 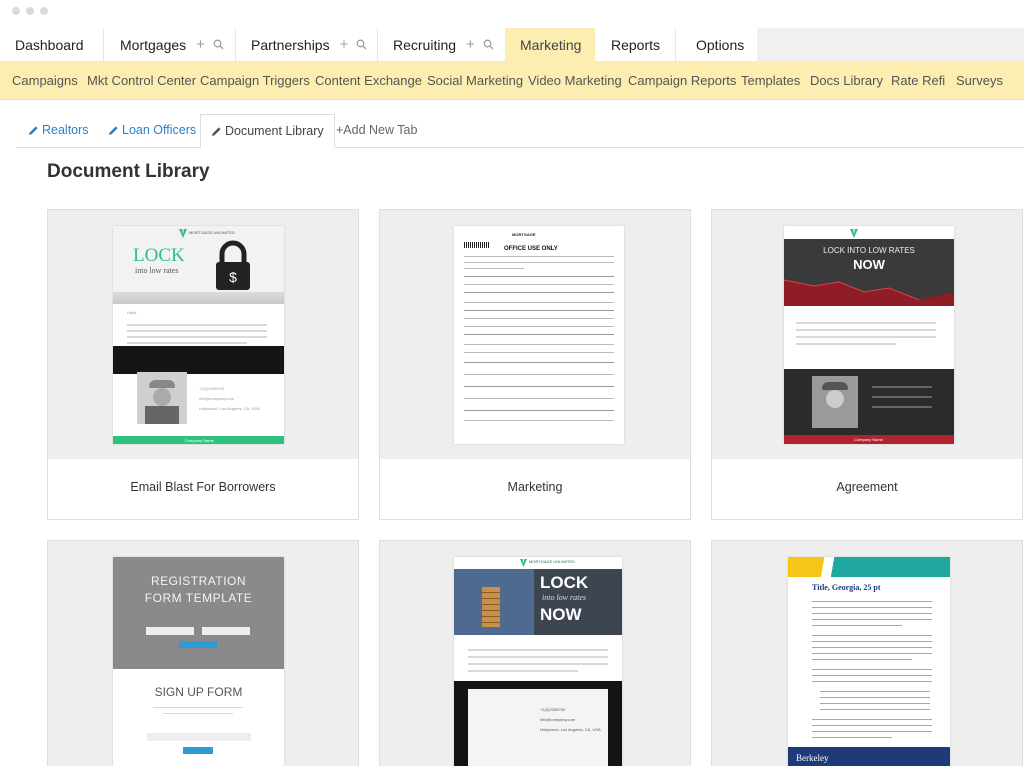 What do you see at coordinates (770, 80) in the screenshot?
I see `subnav-templates: Templates` at bounding box center [770, 80].